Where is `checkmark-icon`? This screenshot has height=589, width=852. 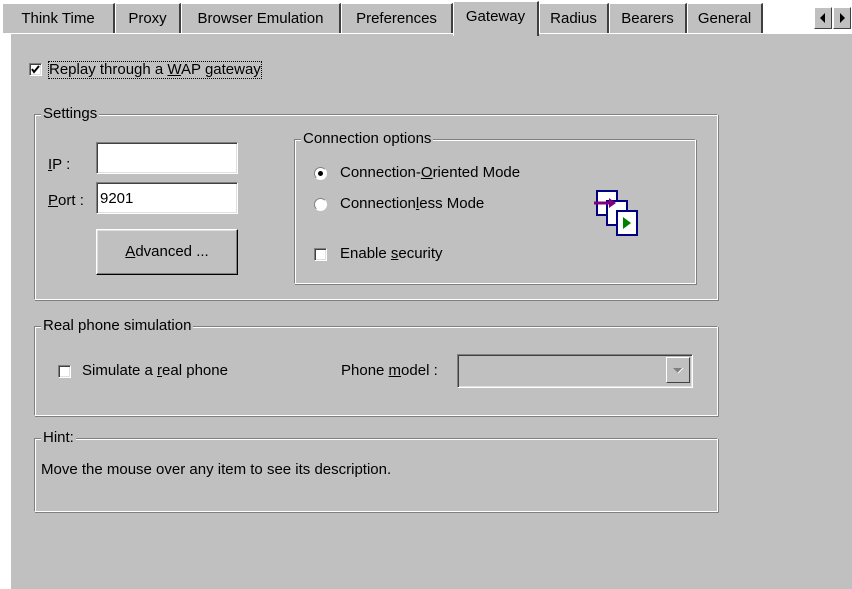 checkmark-icon is located at coordinates (35, 69).